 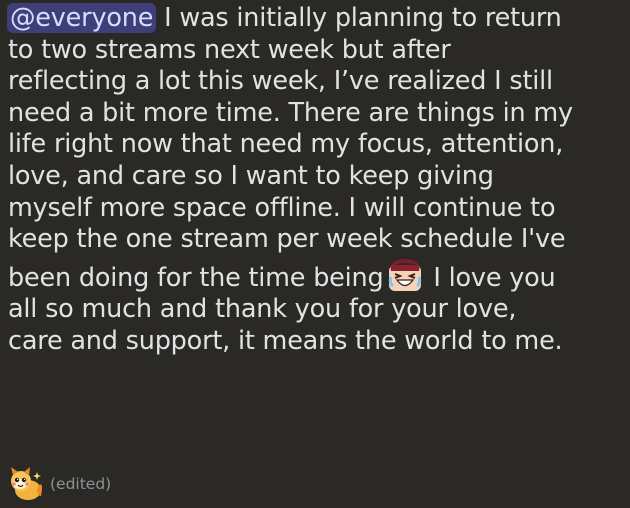 What do you see at coordinates (490, 277) in the screenshot?
I see `message-text-9b: I love you` at bounding box center [490, 277].